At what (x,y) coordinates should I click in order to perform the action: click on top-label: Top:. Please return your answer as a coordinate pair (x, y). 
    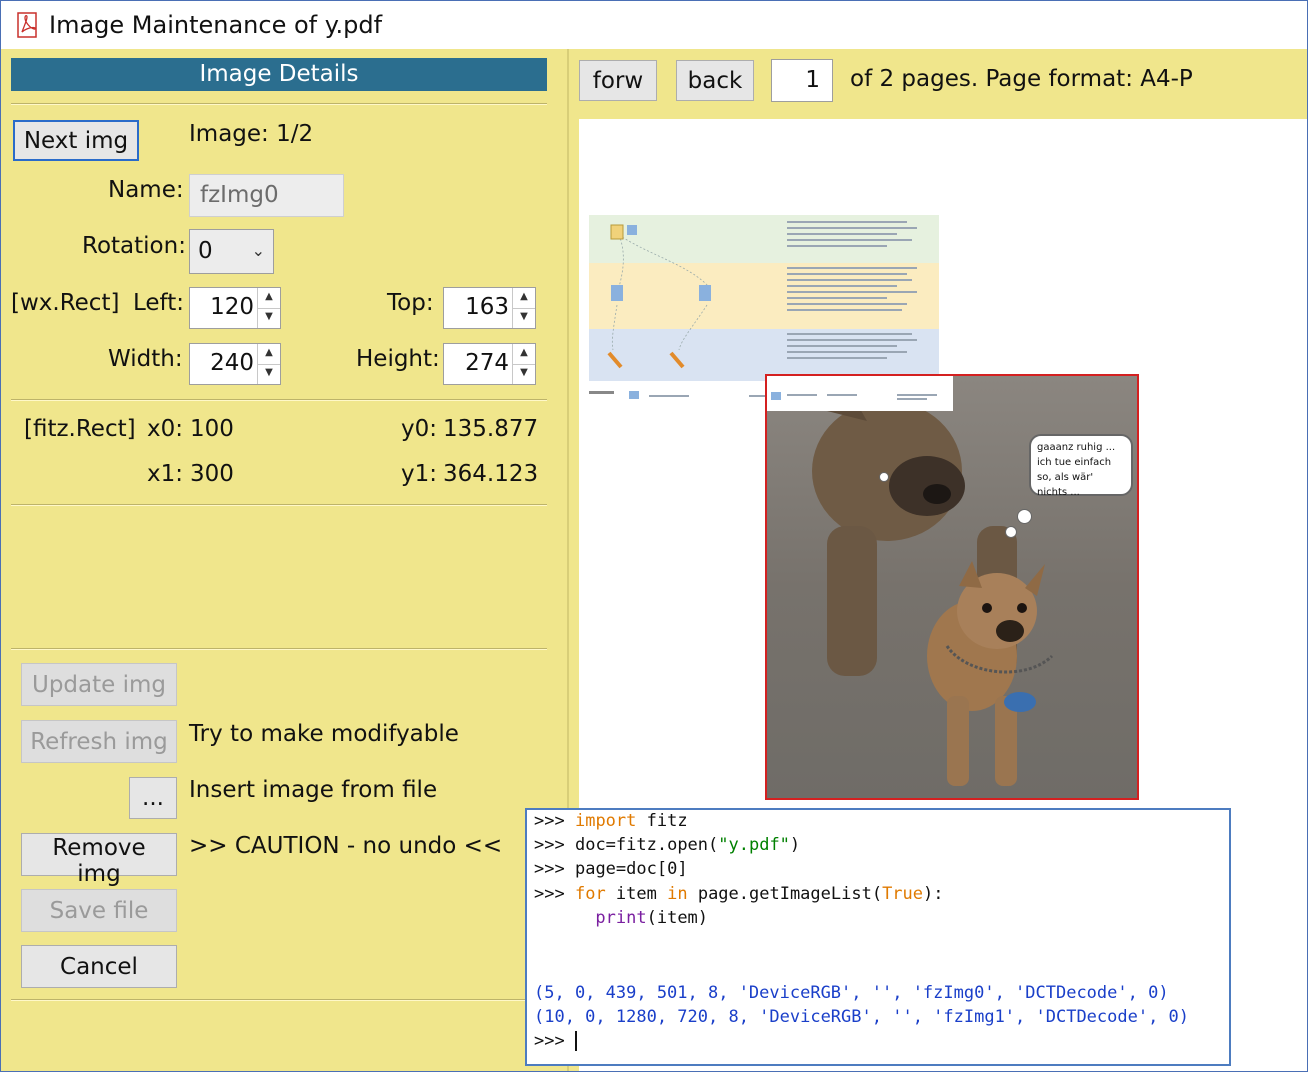
    Looking at the image, I should click on (410, 303).